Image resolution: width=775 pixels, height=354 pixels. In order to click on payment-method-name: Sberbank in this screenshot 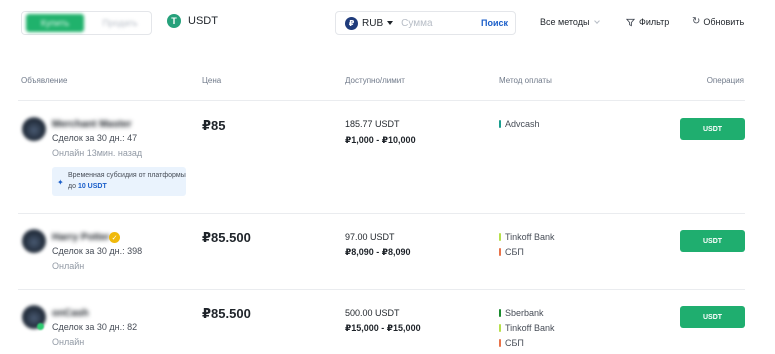, I will do `click(524, 313)`.